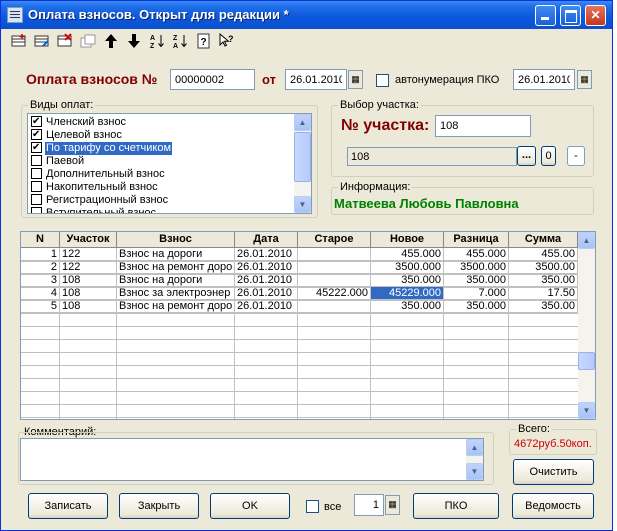  What do you see at coordinates (302, 122) in the screenshot?
I see `scroll-up-icon: ▲` at bounding box center [302, 122].